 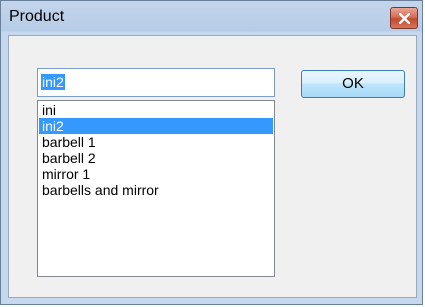 I want to click on product-combo-input: ini2, so click(x=156, y=82).